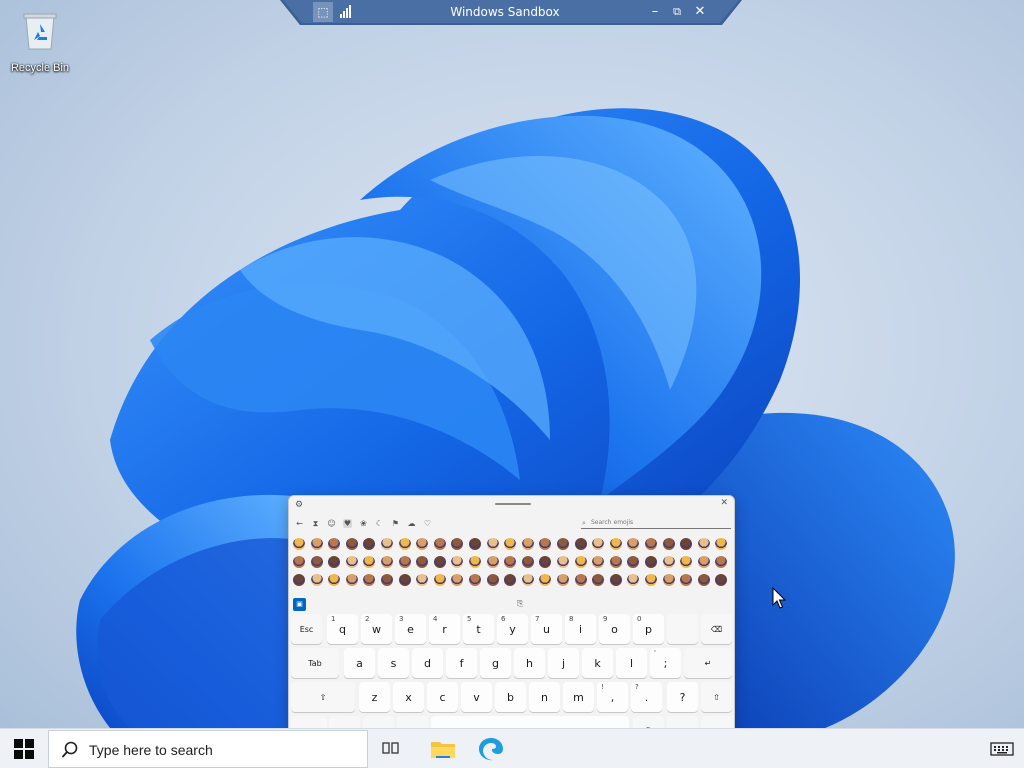 This screenshot has width=1024, height=768. I want to click on key-a: a, so click(359, 663).